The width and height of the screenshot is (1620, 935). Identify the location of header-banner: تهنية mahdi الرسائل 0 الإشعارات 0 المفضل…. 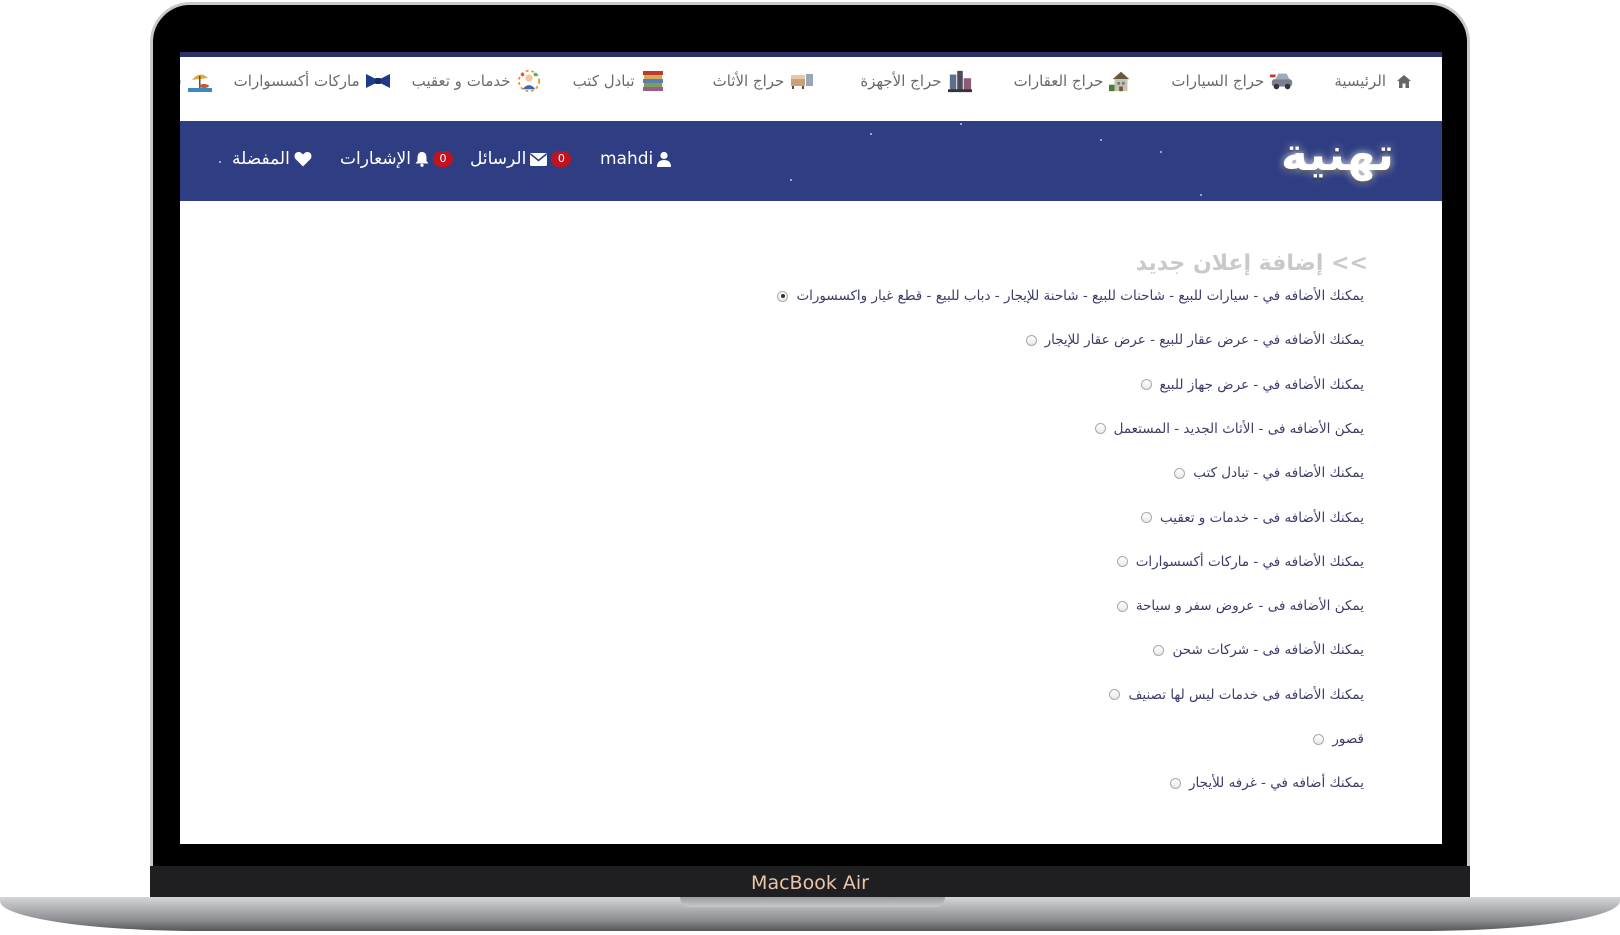
(811, 161).